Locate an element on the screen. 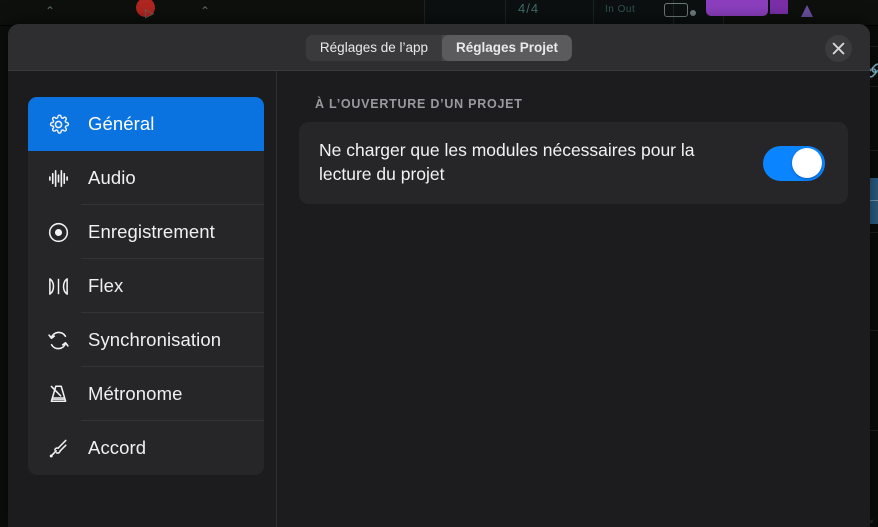 The height and width of the screenshot is (527, 878). flex-icon is located at coordinates (58, 286).